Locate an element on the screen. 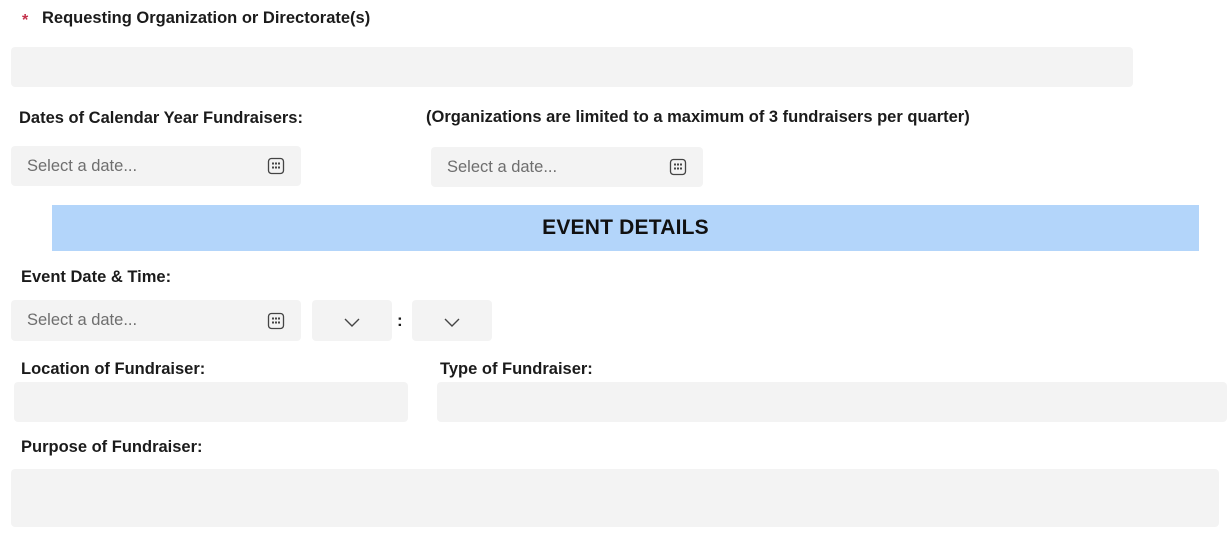  type-label: Type of Fundraiser: is located at coordinates (516, 369).